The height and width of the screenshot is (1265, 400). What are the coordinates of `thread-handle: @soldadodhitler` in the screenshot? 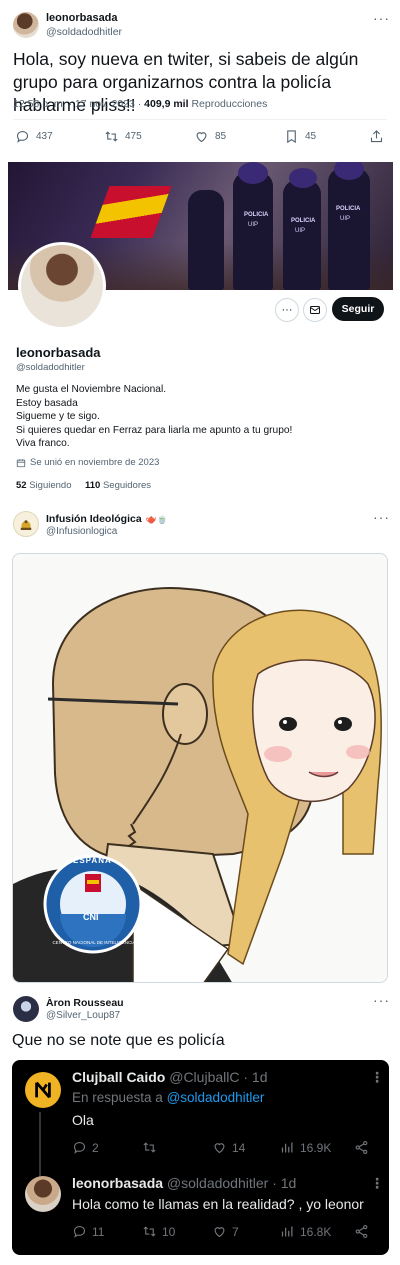 It's located at (217, 1183).